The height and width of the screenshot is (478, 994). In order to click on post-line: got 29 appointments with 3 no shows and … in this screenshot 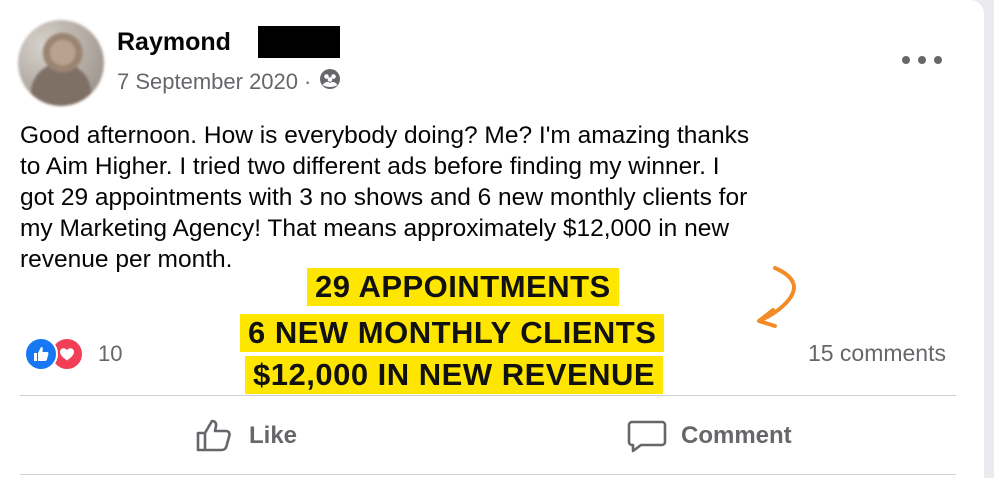, I will do `click(384, 197)`.